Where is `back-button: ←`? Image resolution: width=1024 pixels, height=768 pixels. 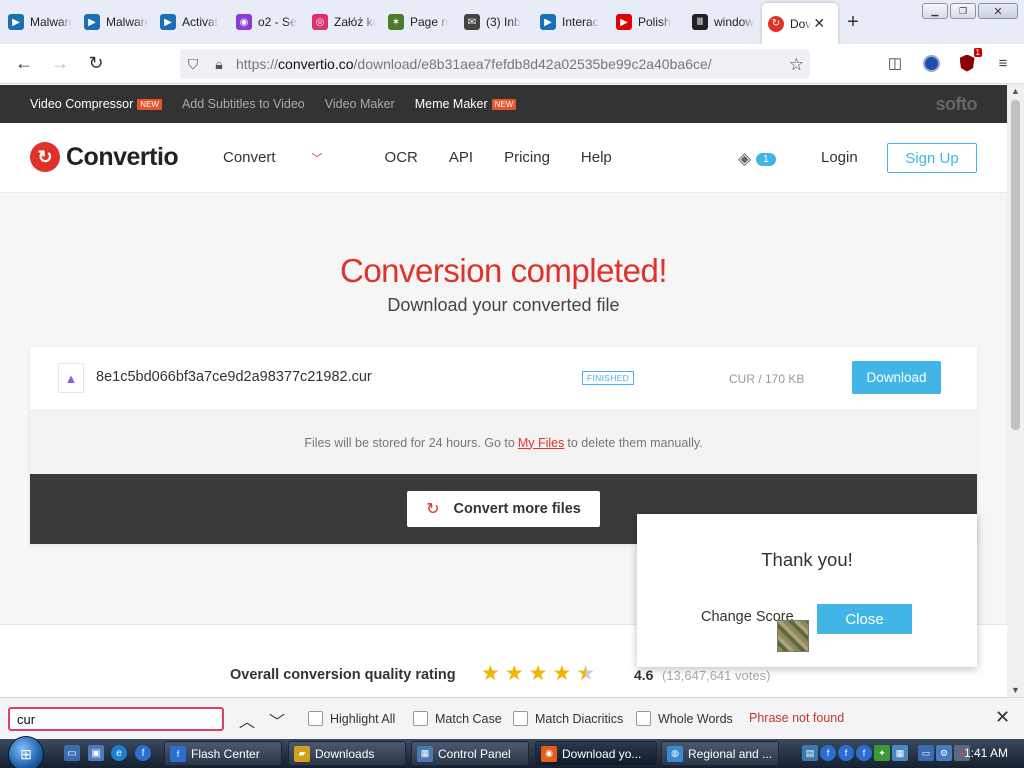
back-button: ← is located at coordinates (24, 64).